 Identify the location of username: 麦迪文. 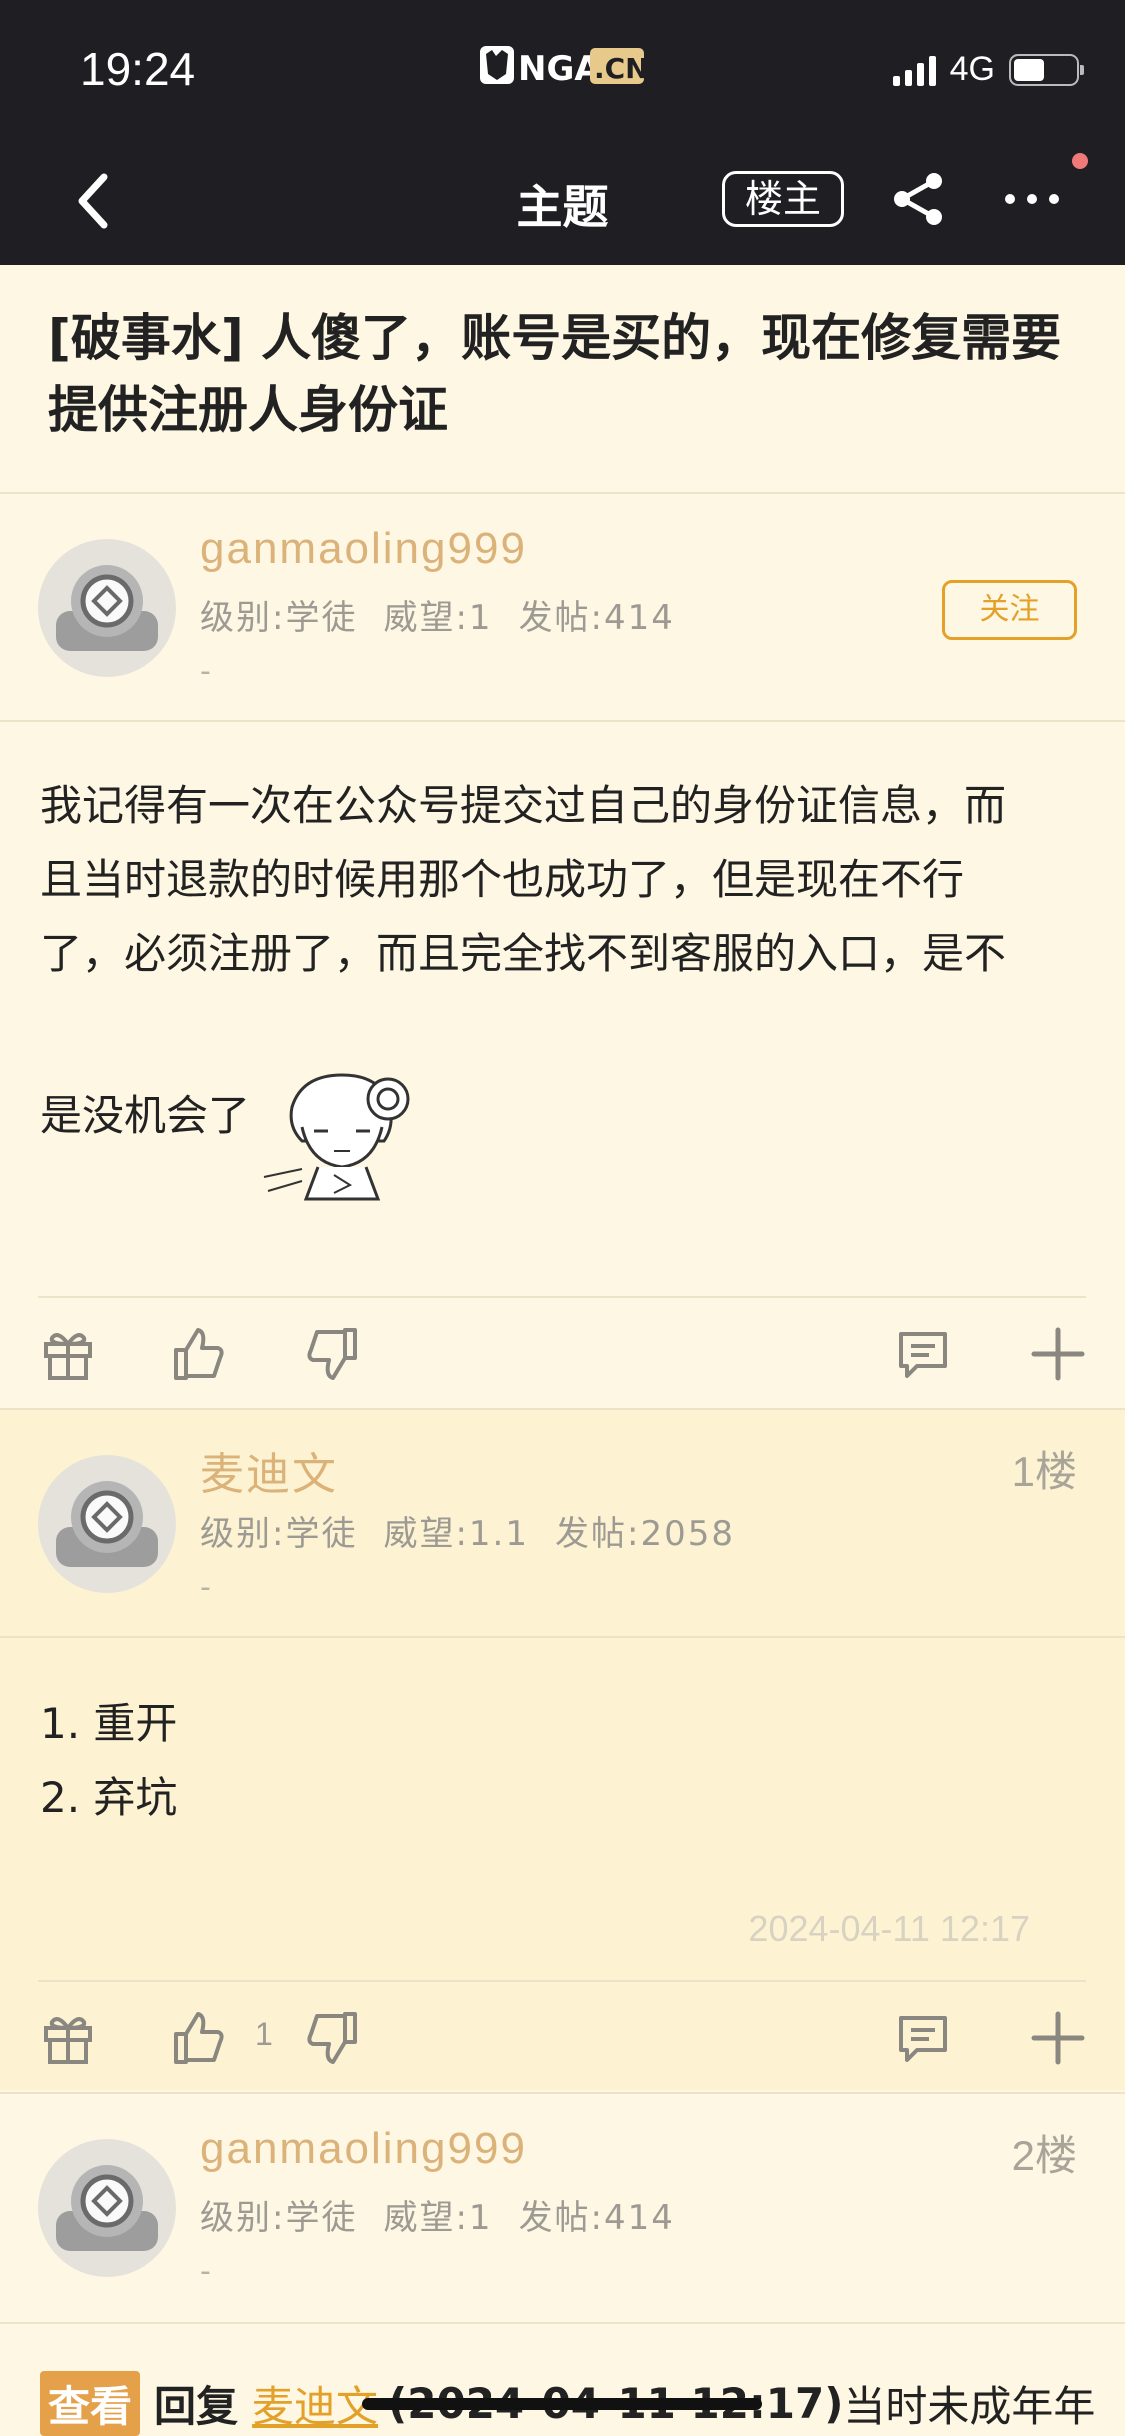
(269, 1470).